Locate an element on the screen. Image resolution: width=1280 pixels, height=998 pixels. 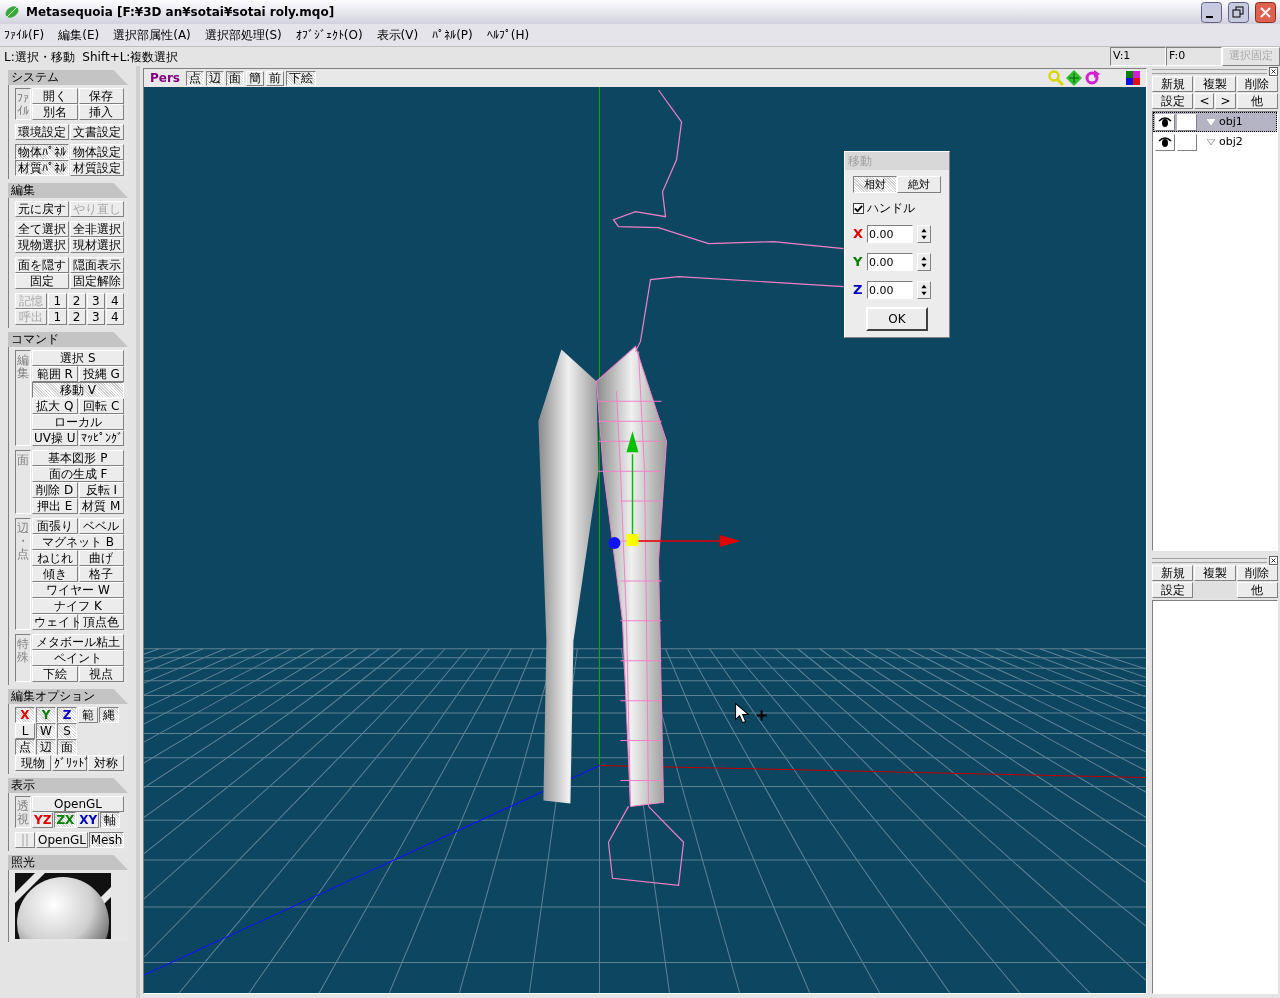
rotate-icon is located at coordinates (1092, 78).